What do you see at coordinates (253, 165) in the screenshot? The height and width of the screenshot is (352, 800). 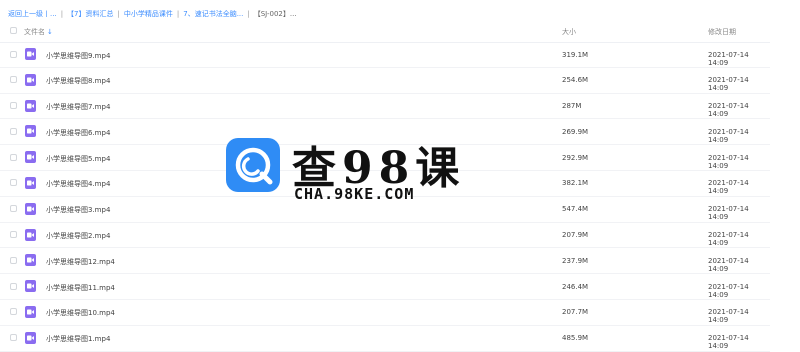 I see `magnifier-logo-icon` at bounding box center [253, 165].